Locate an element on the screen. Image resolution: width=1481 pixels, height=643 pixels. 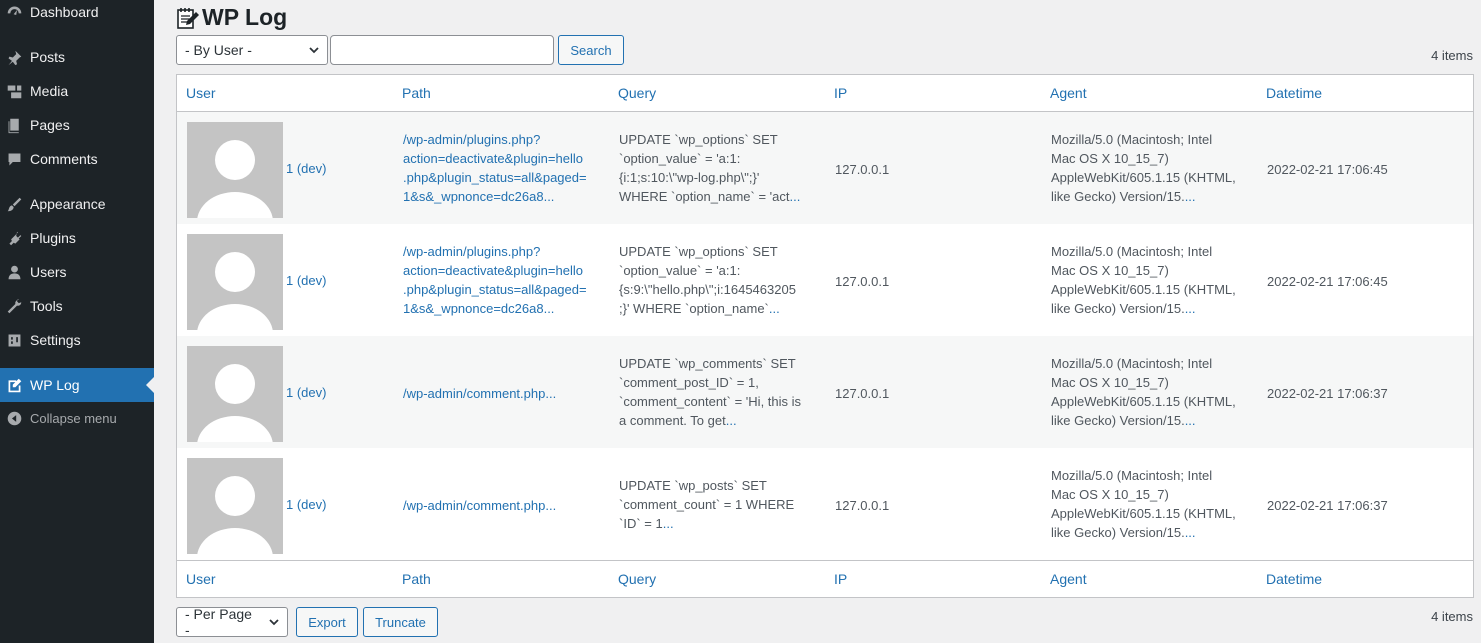
sidebar-item-plugins: Plugins is located at coordinates (77, 238).